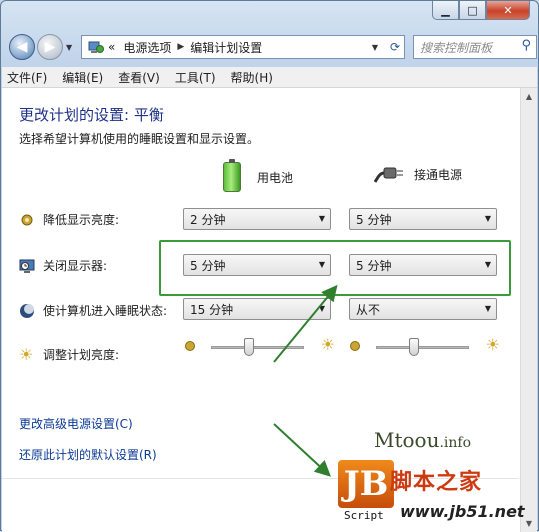 The height and width of the screenshot is (532, 539). Describe the element at coordinates (232, 175) in the screenshot. I see `battery-icon` at that location.